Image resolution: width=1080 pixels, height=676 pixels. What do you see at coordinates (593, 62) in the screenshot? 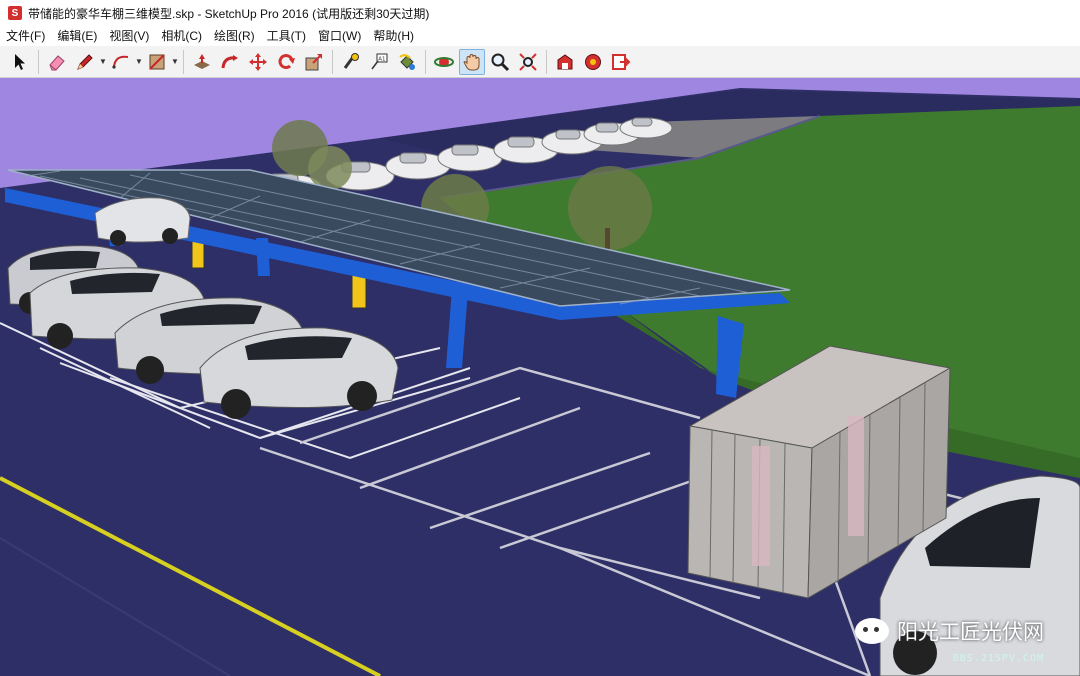
I see `extension-icon` at bounding box center [593, 62].